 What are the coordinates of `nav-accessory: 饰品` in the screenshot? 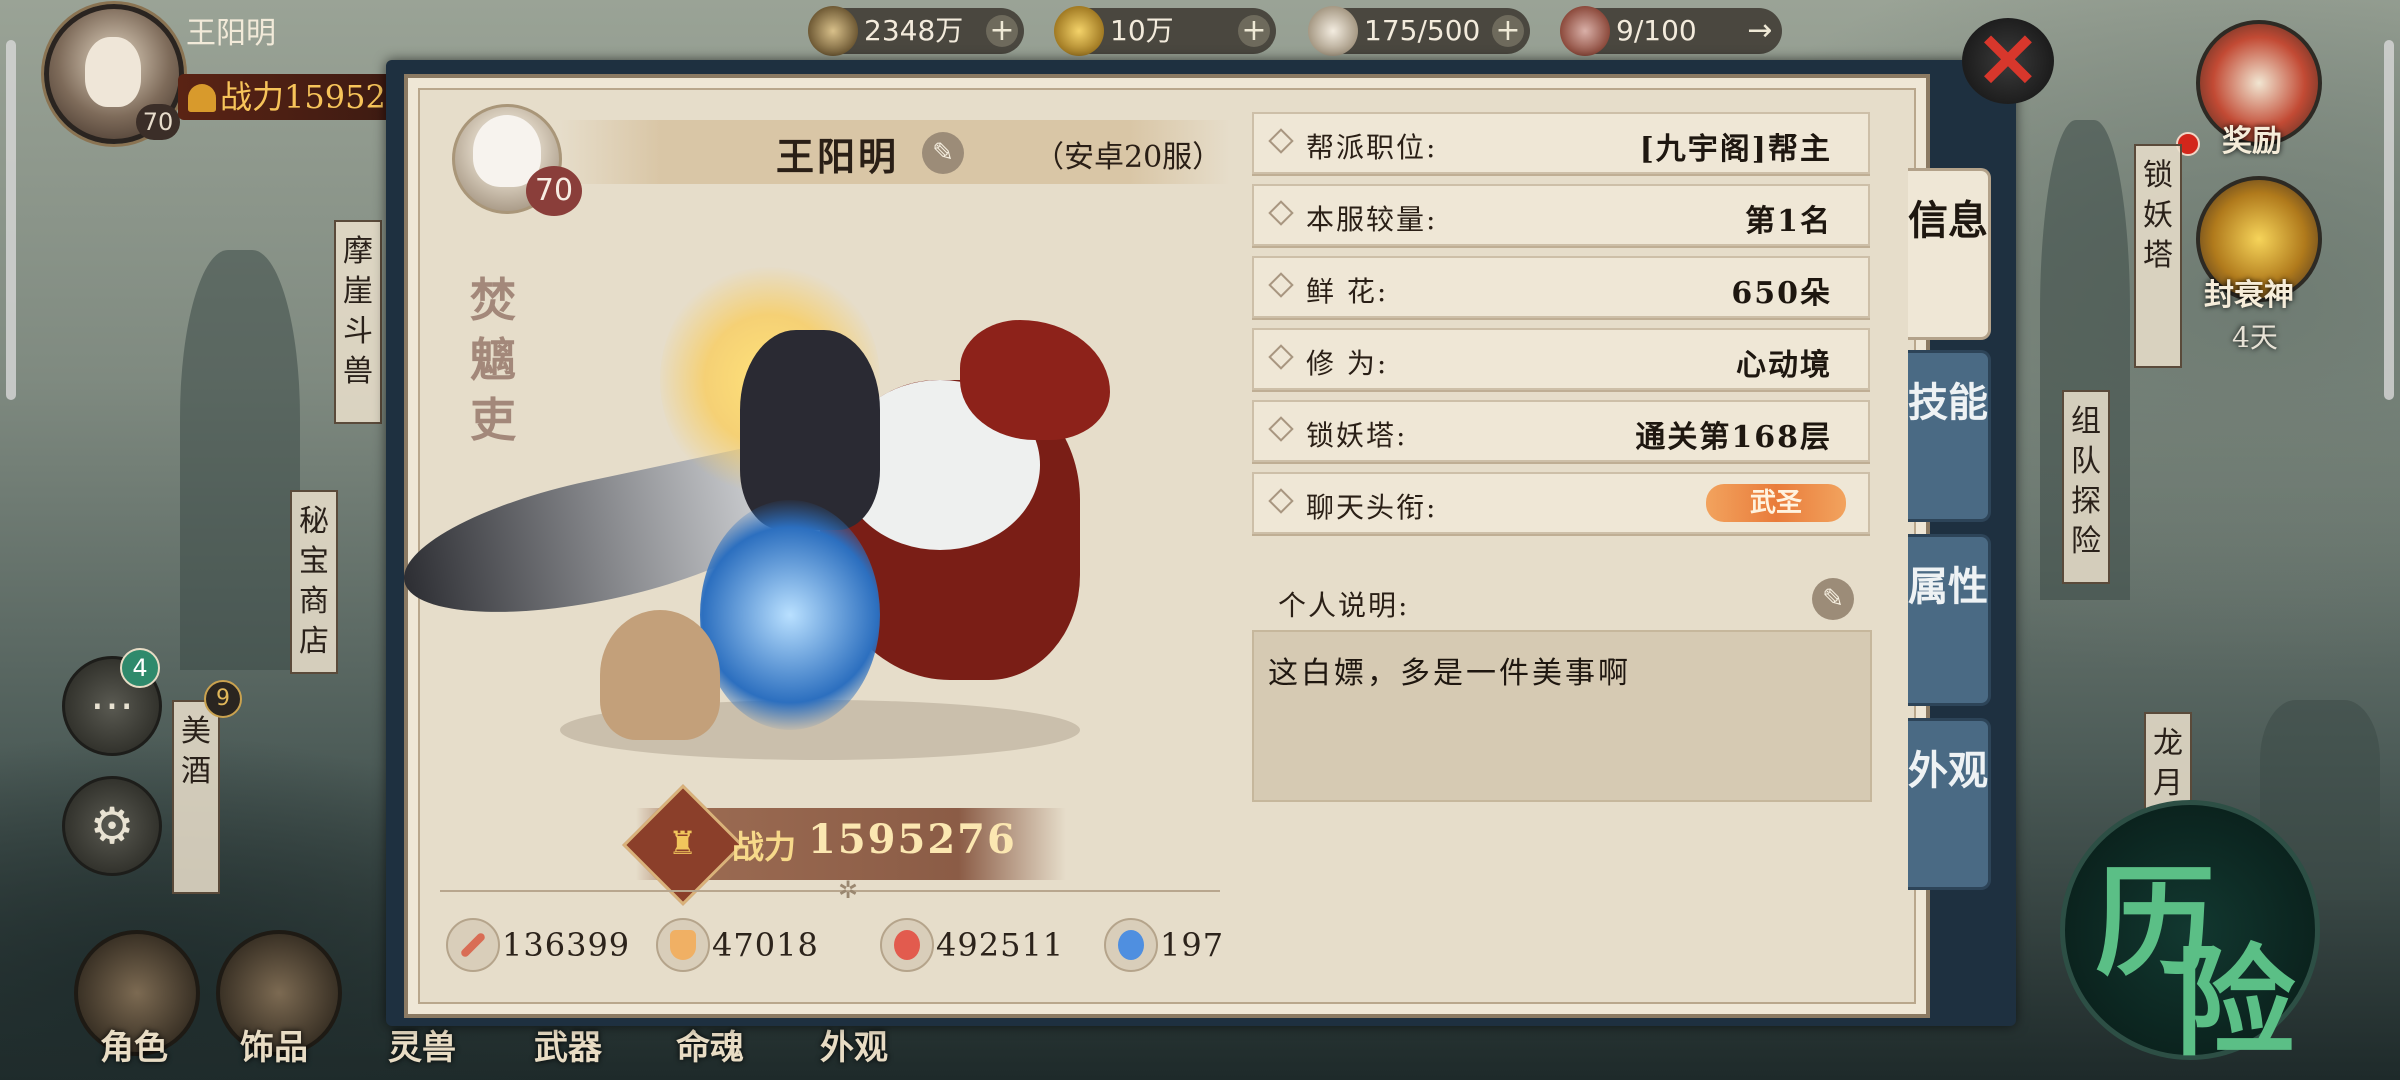 It's located at (274, 1044).